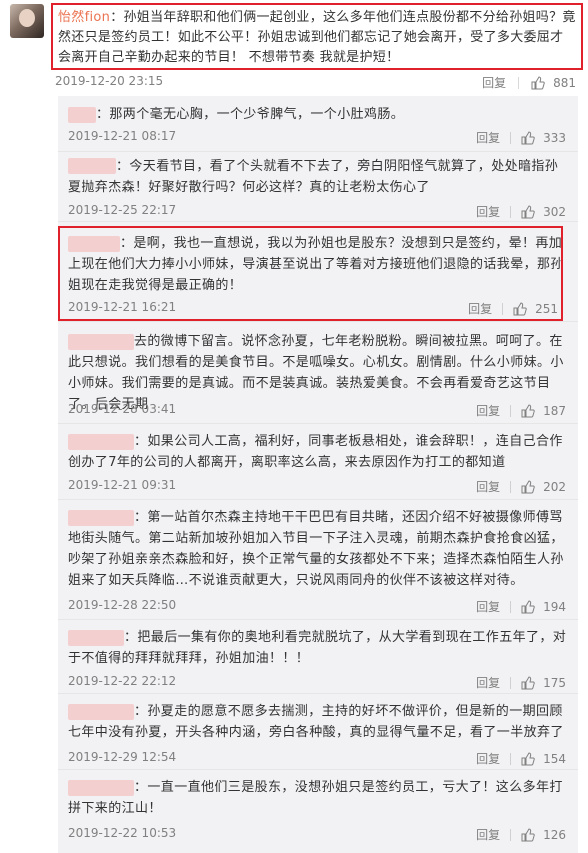 This screenshot has width=588, height=853. What do you see at coordinates (122, 485) in the screenshot?
I see `reply-timestamp: 2019-12-21 09:31` at bounding box center [122, 485].